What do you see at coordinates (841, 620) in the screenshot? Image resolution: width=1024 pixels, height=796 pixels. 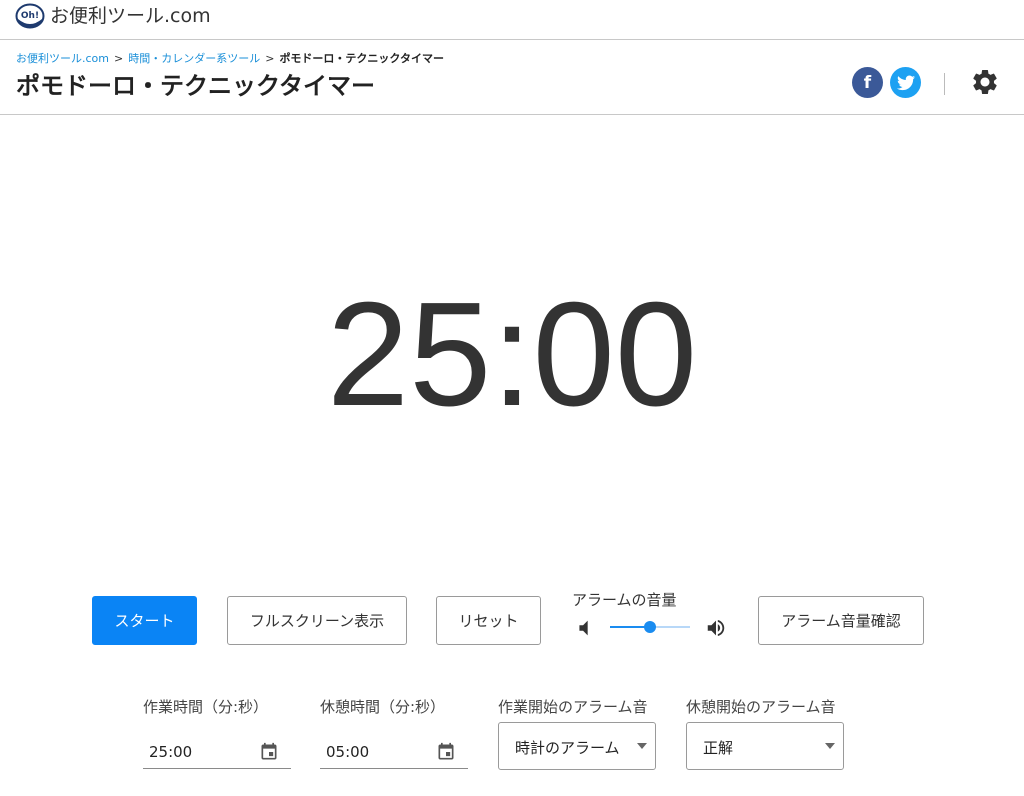 I see `alarm-volume-test-button: アラーム音量確認` at bounding box center [841, 620].